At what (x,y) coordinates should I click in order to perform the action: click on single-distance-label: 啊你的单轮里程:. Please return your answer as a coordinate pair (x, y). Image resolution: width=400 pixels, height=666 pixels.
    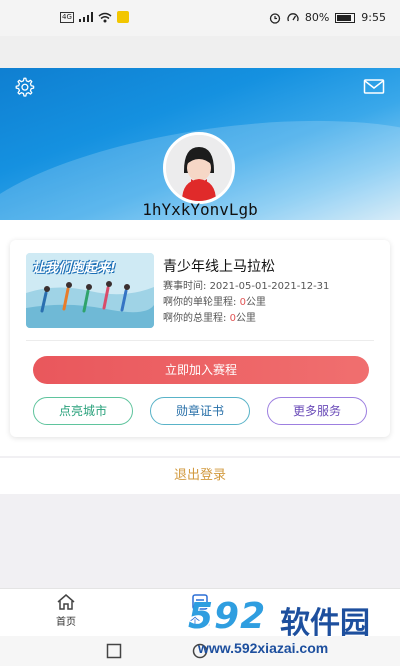
    Looking at the image, I should click on (201, 302).